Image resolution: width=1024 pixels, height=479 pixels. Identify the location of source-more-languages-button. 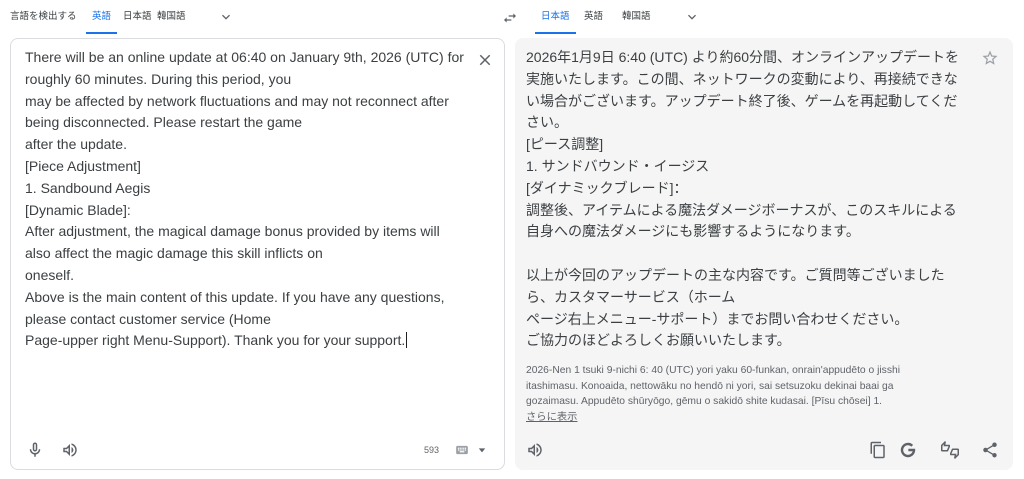
(226, 17).